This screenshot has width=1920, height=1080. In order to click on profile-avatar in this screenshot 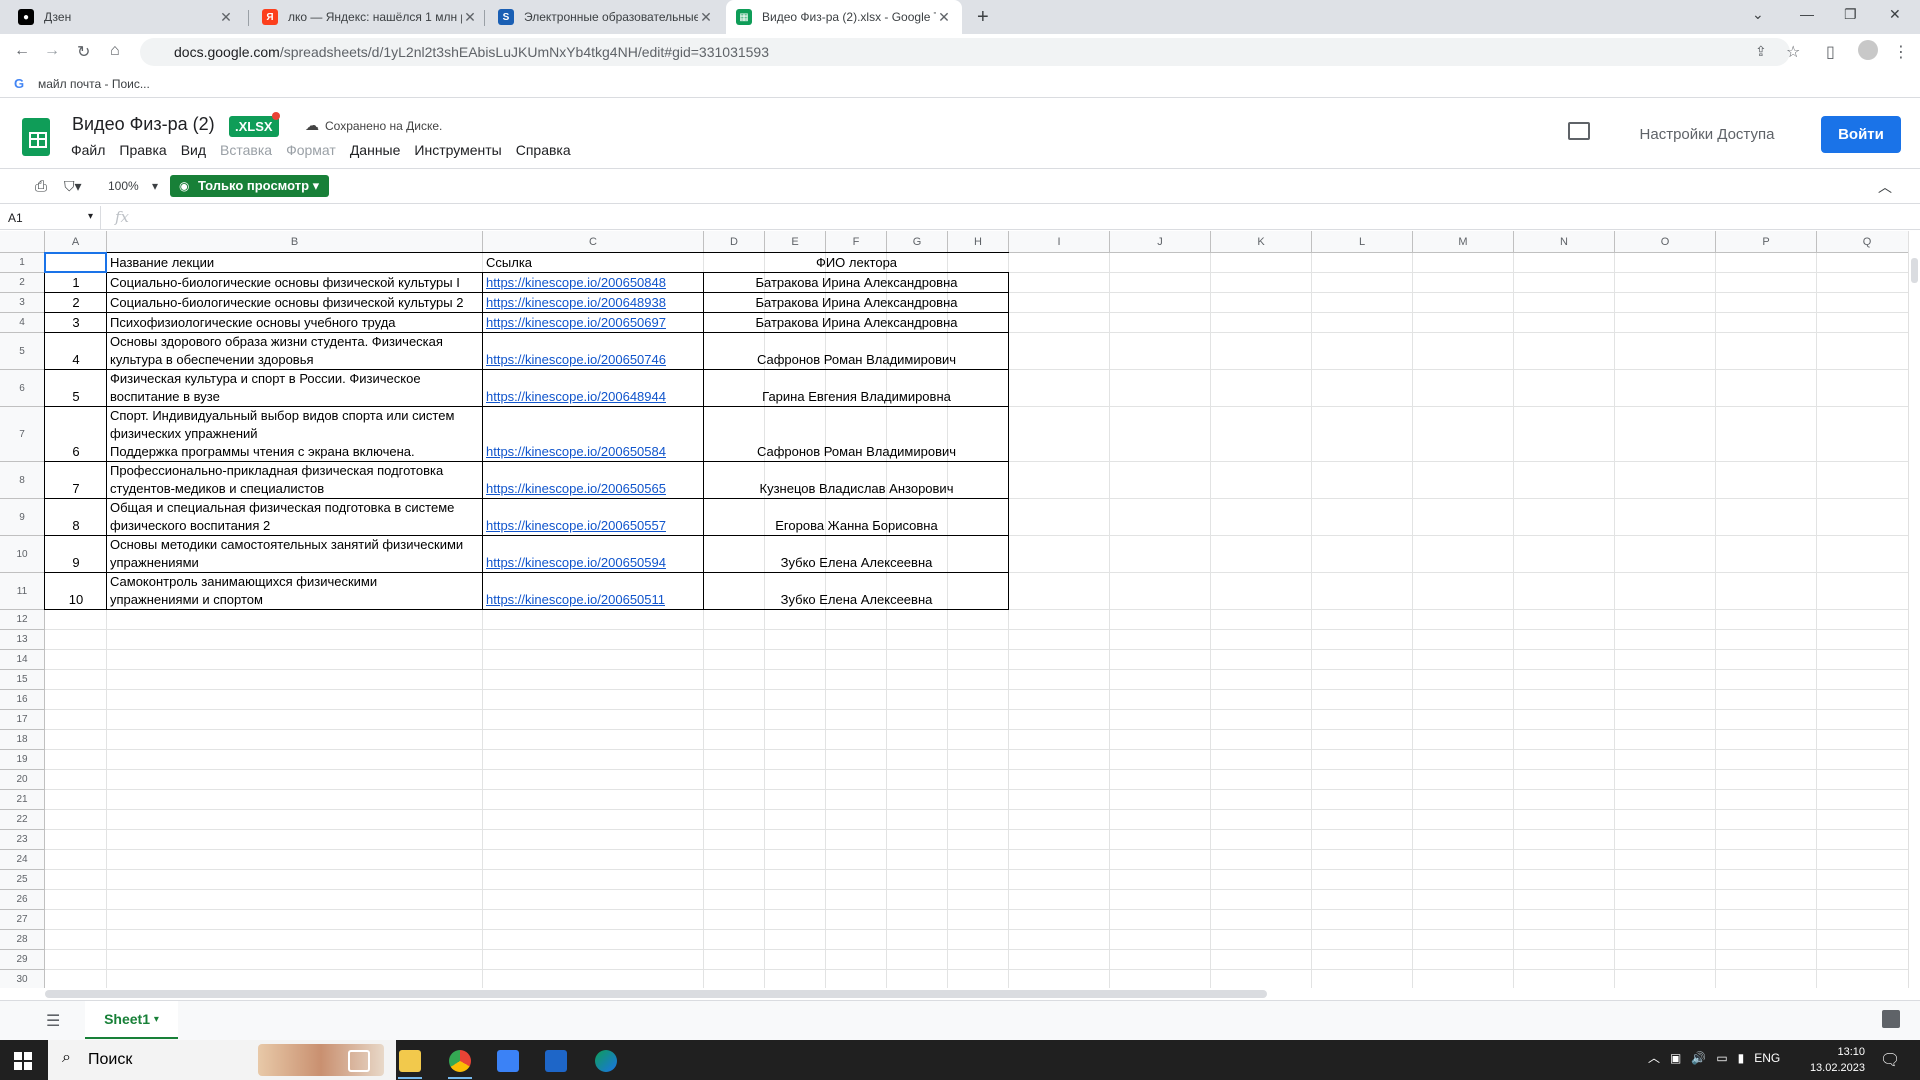, I will do `click(1868, 50)`.